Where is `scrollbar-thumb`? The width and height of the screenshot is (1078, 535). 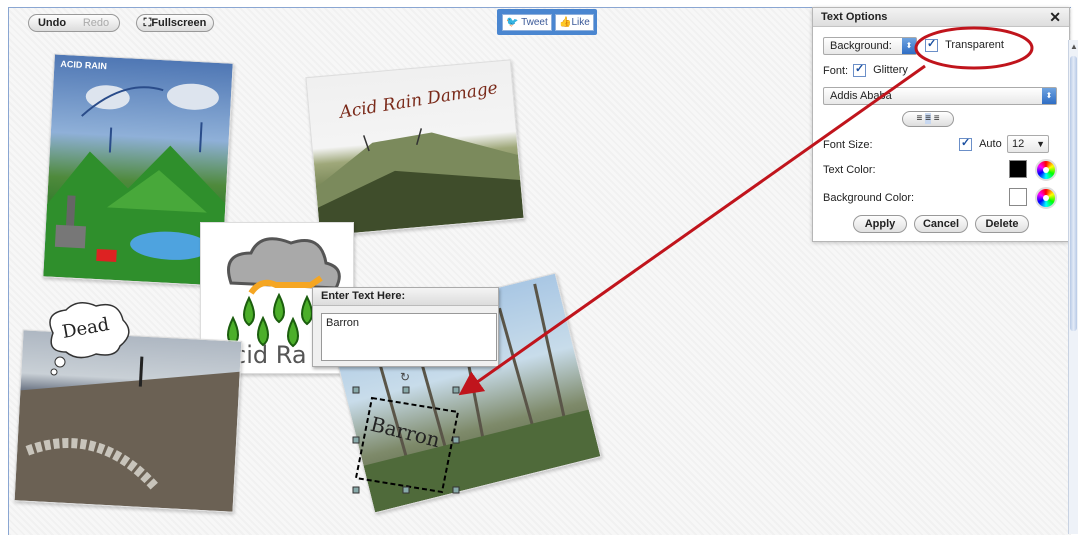 scrollbar-thumb is located at coordinates (1073, 193).